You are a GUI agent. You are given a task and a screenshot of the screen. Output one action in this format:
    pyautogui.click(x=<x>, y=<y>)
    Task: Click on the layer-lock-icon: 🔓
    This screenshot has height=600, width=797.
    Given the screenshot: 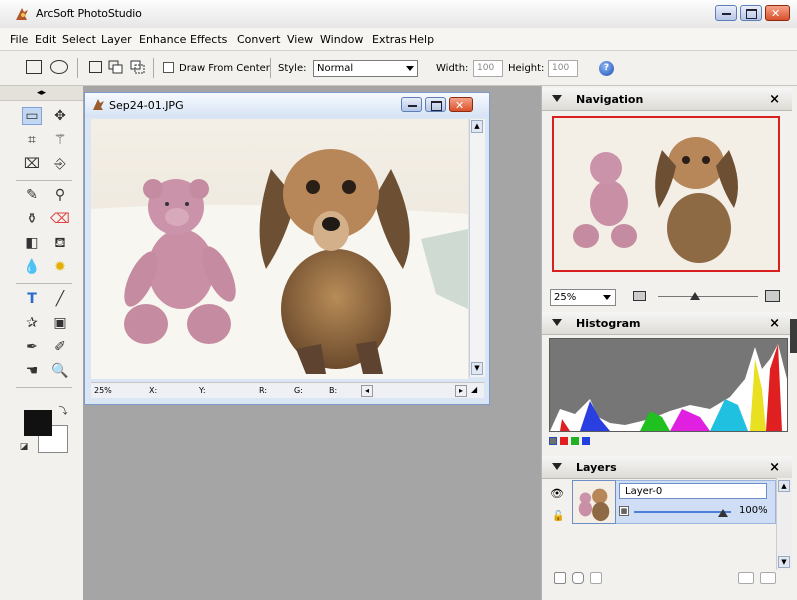 What is the action you would take?
    pyautogui.click(x=558, y=516)
    